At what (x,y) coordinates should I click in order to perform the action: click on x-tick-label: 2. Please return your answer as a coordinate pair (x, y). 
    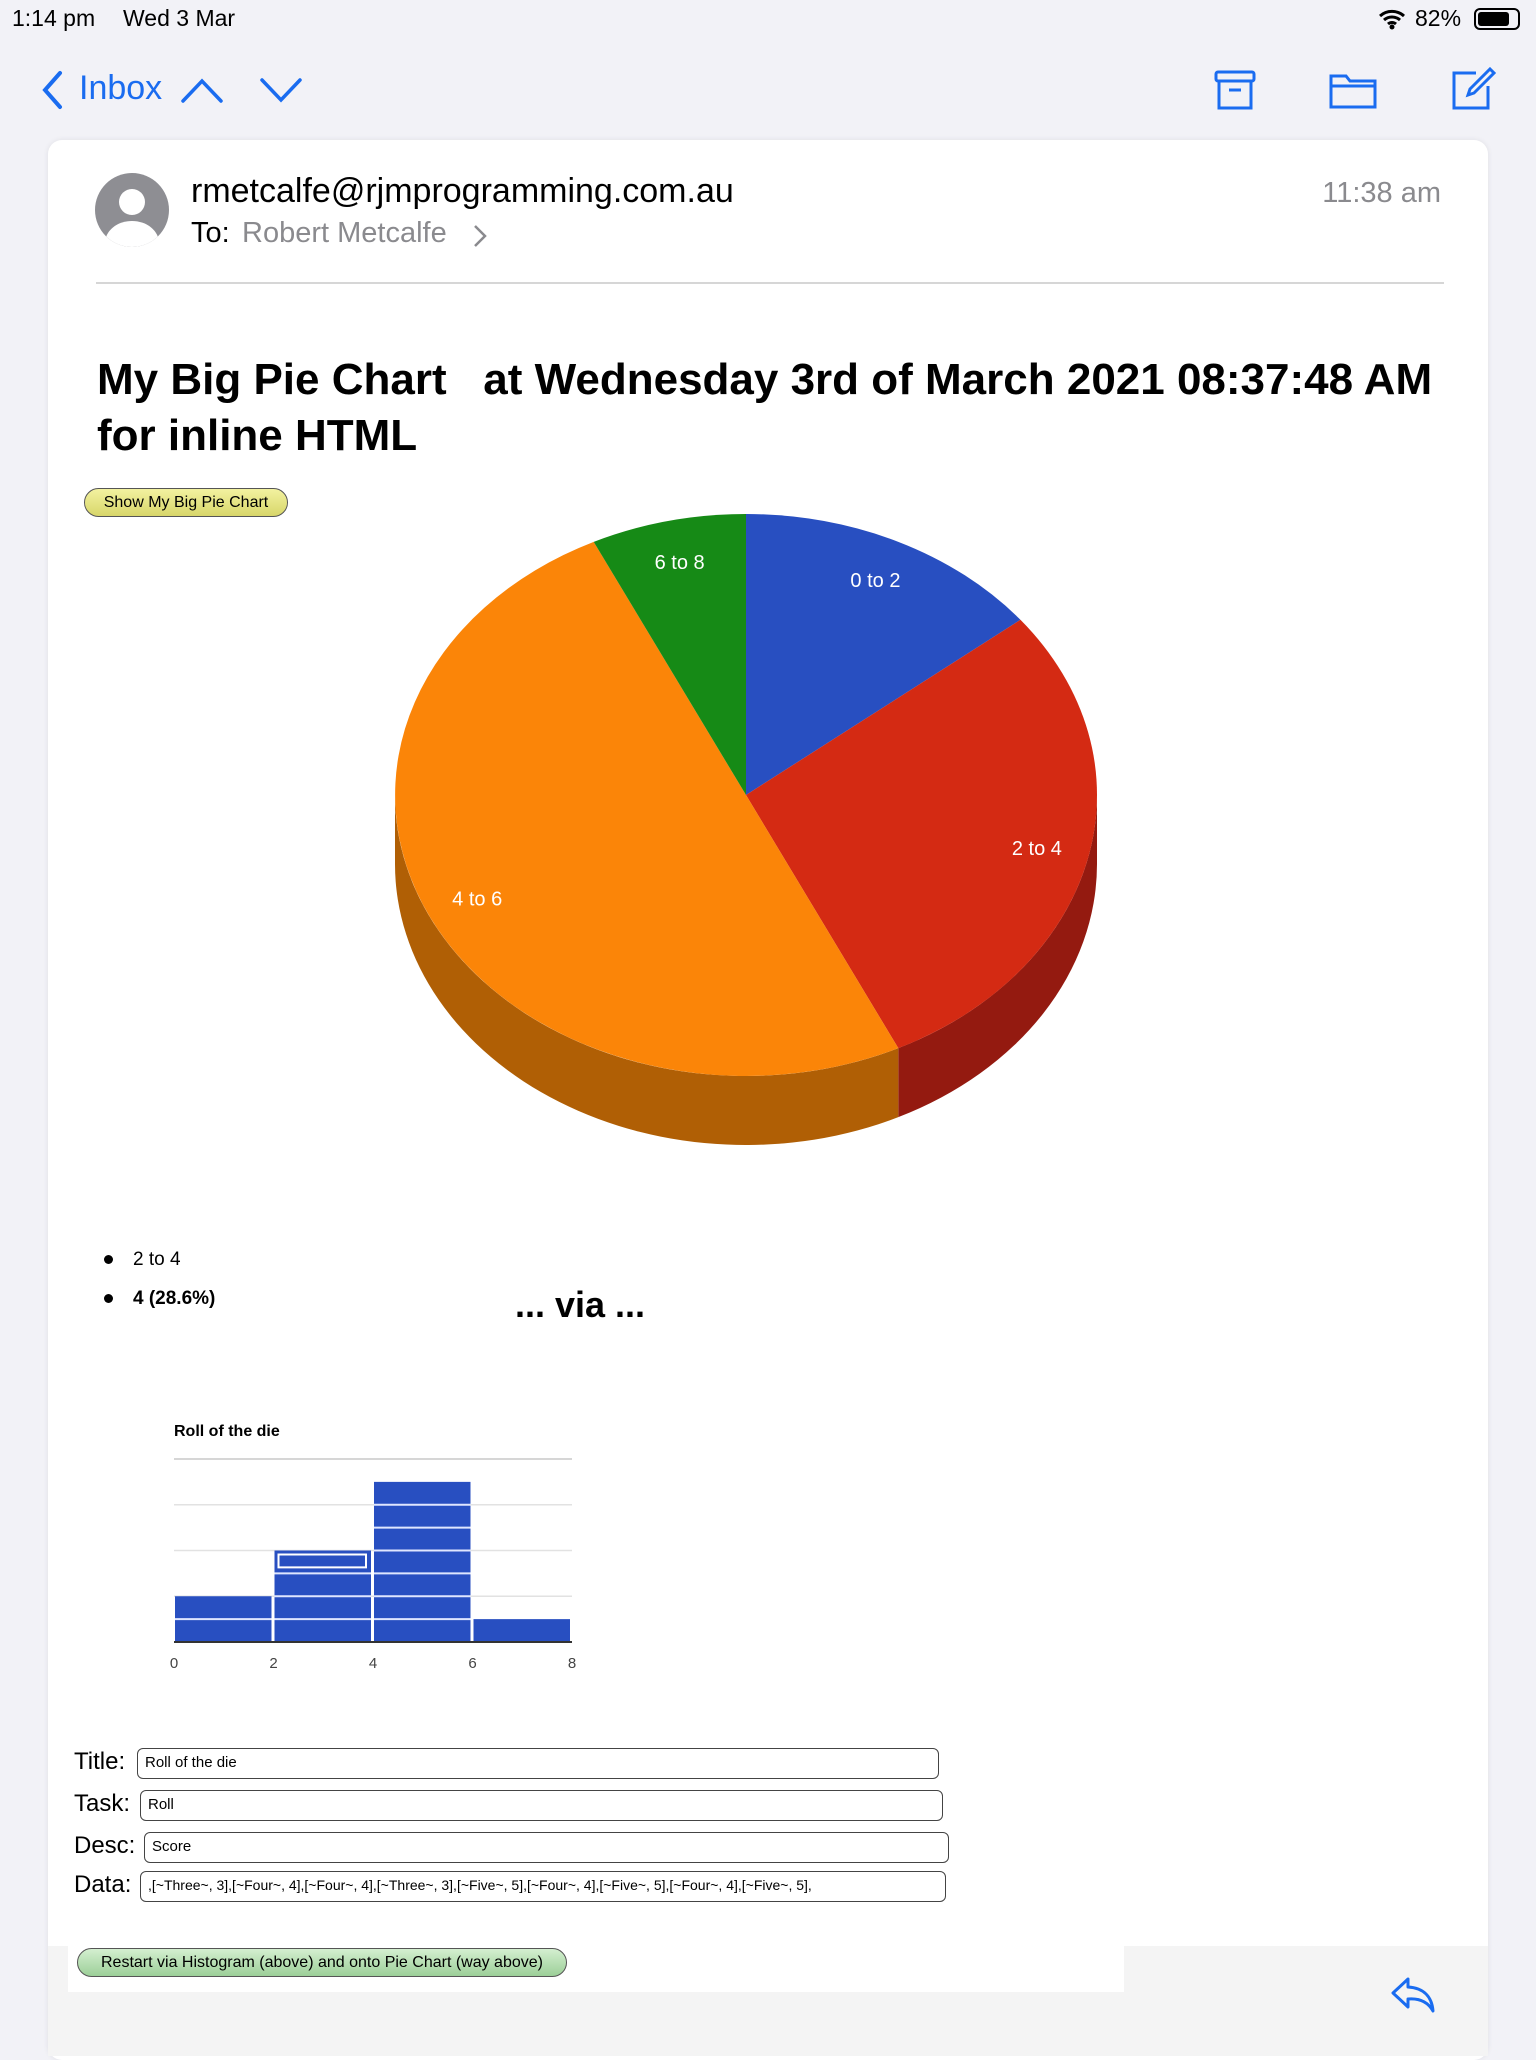
    Looking at the image, I should click on (273, 1663).